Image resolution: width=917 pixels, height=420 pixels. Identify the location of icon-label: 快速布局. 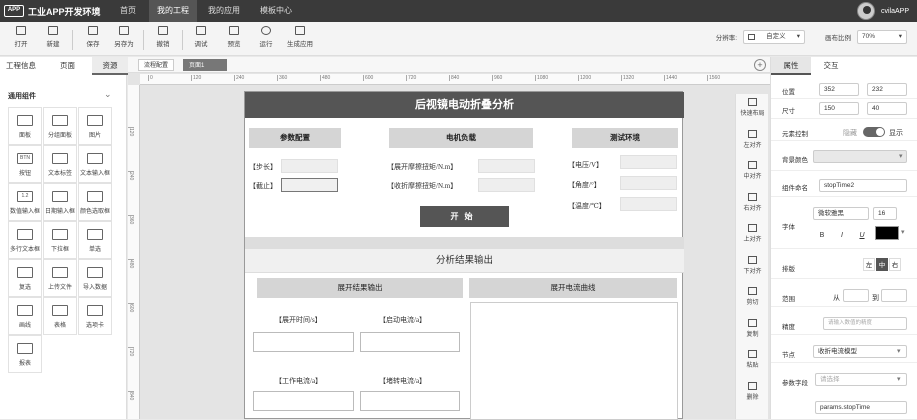
(752, 114).